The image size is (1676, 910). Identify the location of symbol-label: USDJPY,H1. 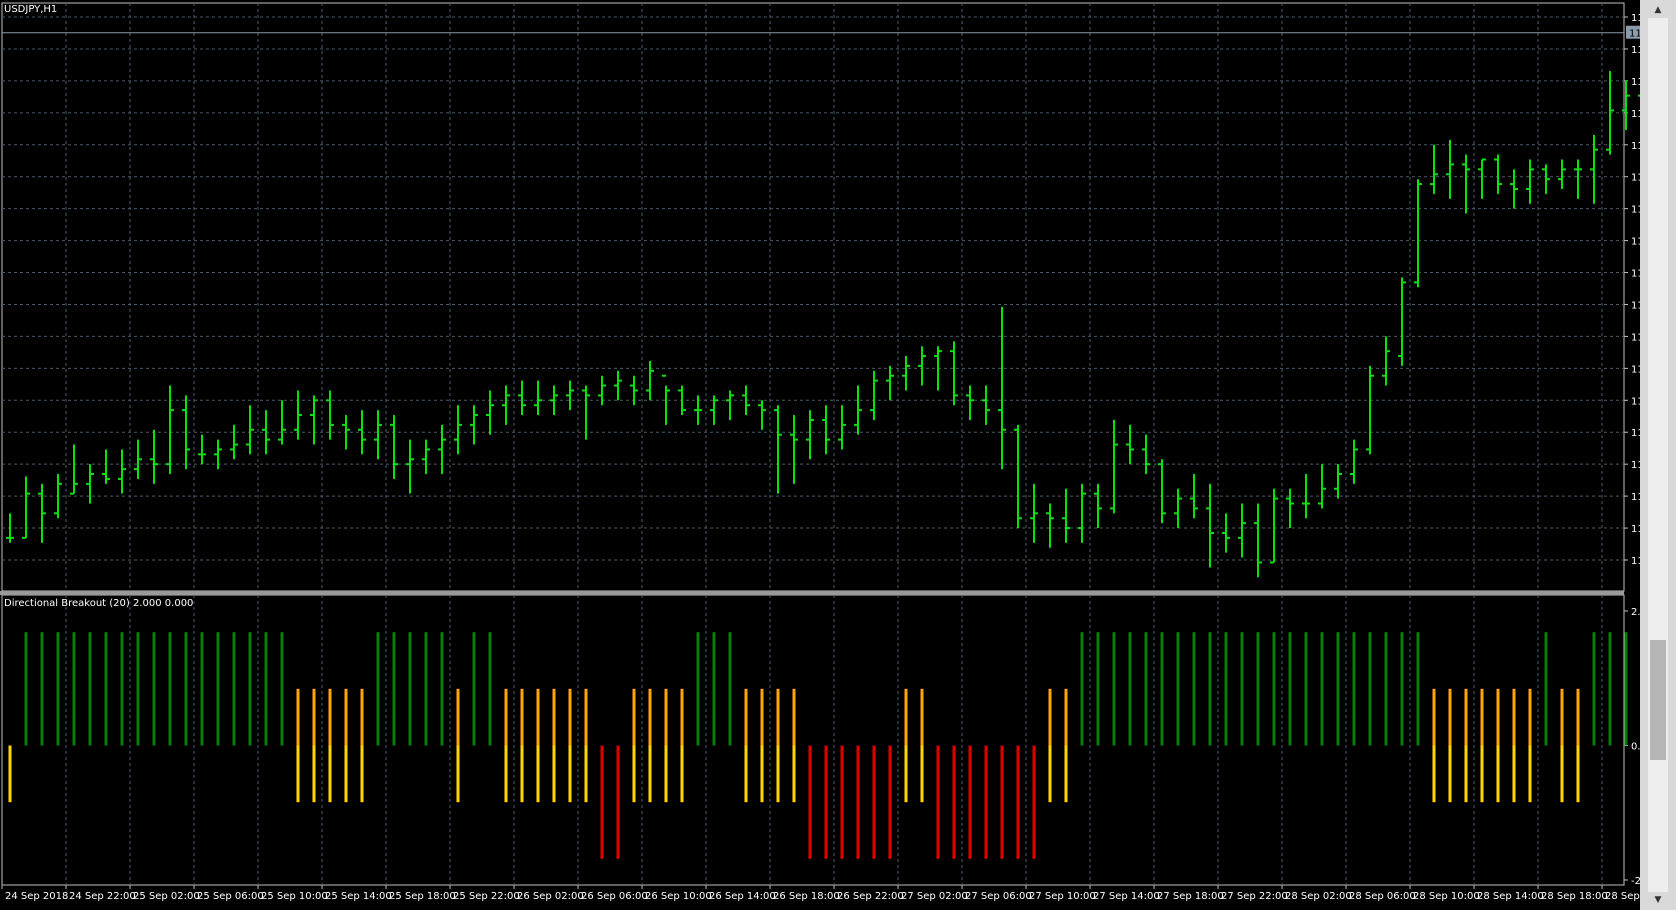
(31, 9).